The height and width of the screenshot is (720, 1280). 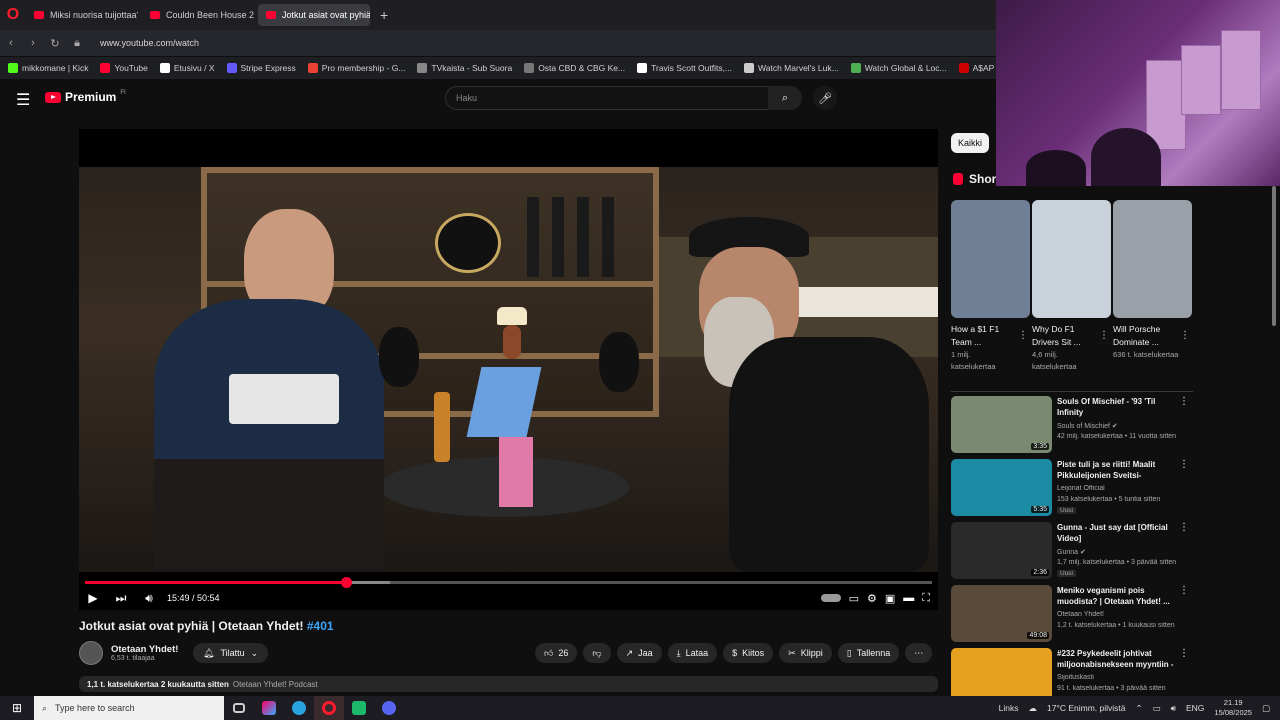 I want to click on hamburger-menu-icon: ☰, so click(x=23, y=100).